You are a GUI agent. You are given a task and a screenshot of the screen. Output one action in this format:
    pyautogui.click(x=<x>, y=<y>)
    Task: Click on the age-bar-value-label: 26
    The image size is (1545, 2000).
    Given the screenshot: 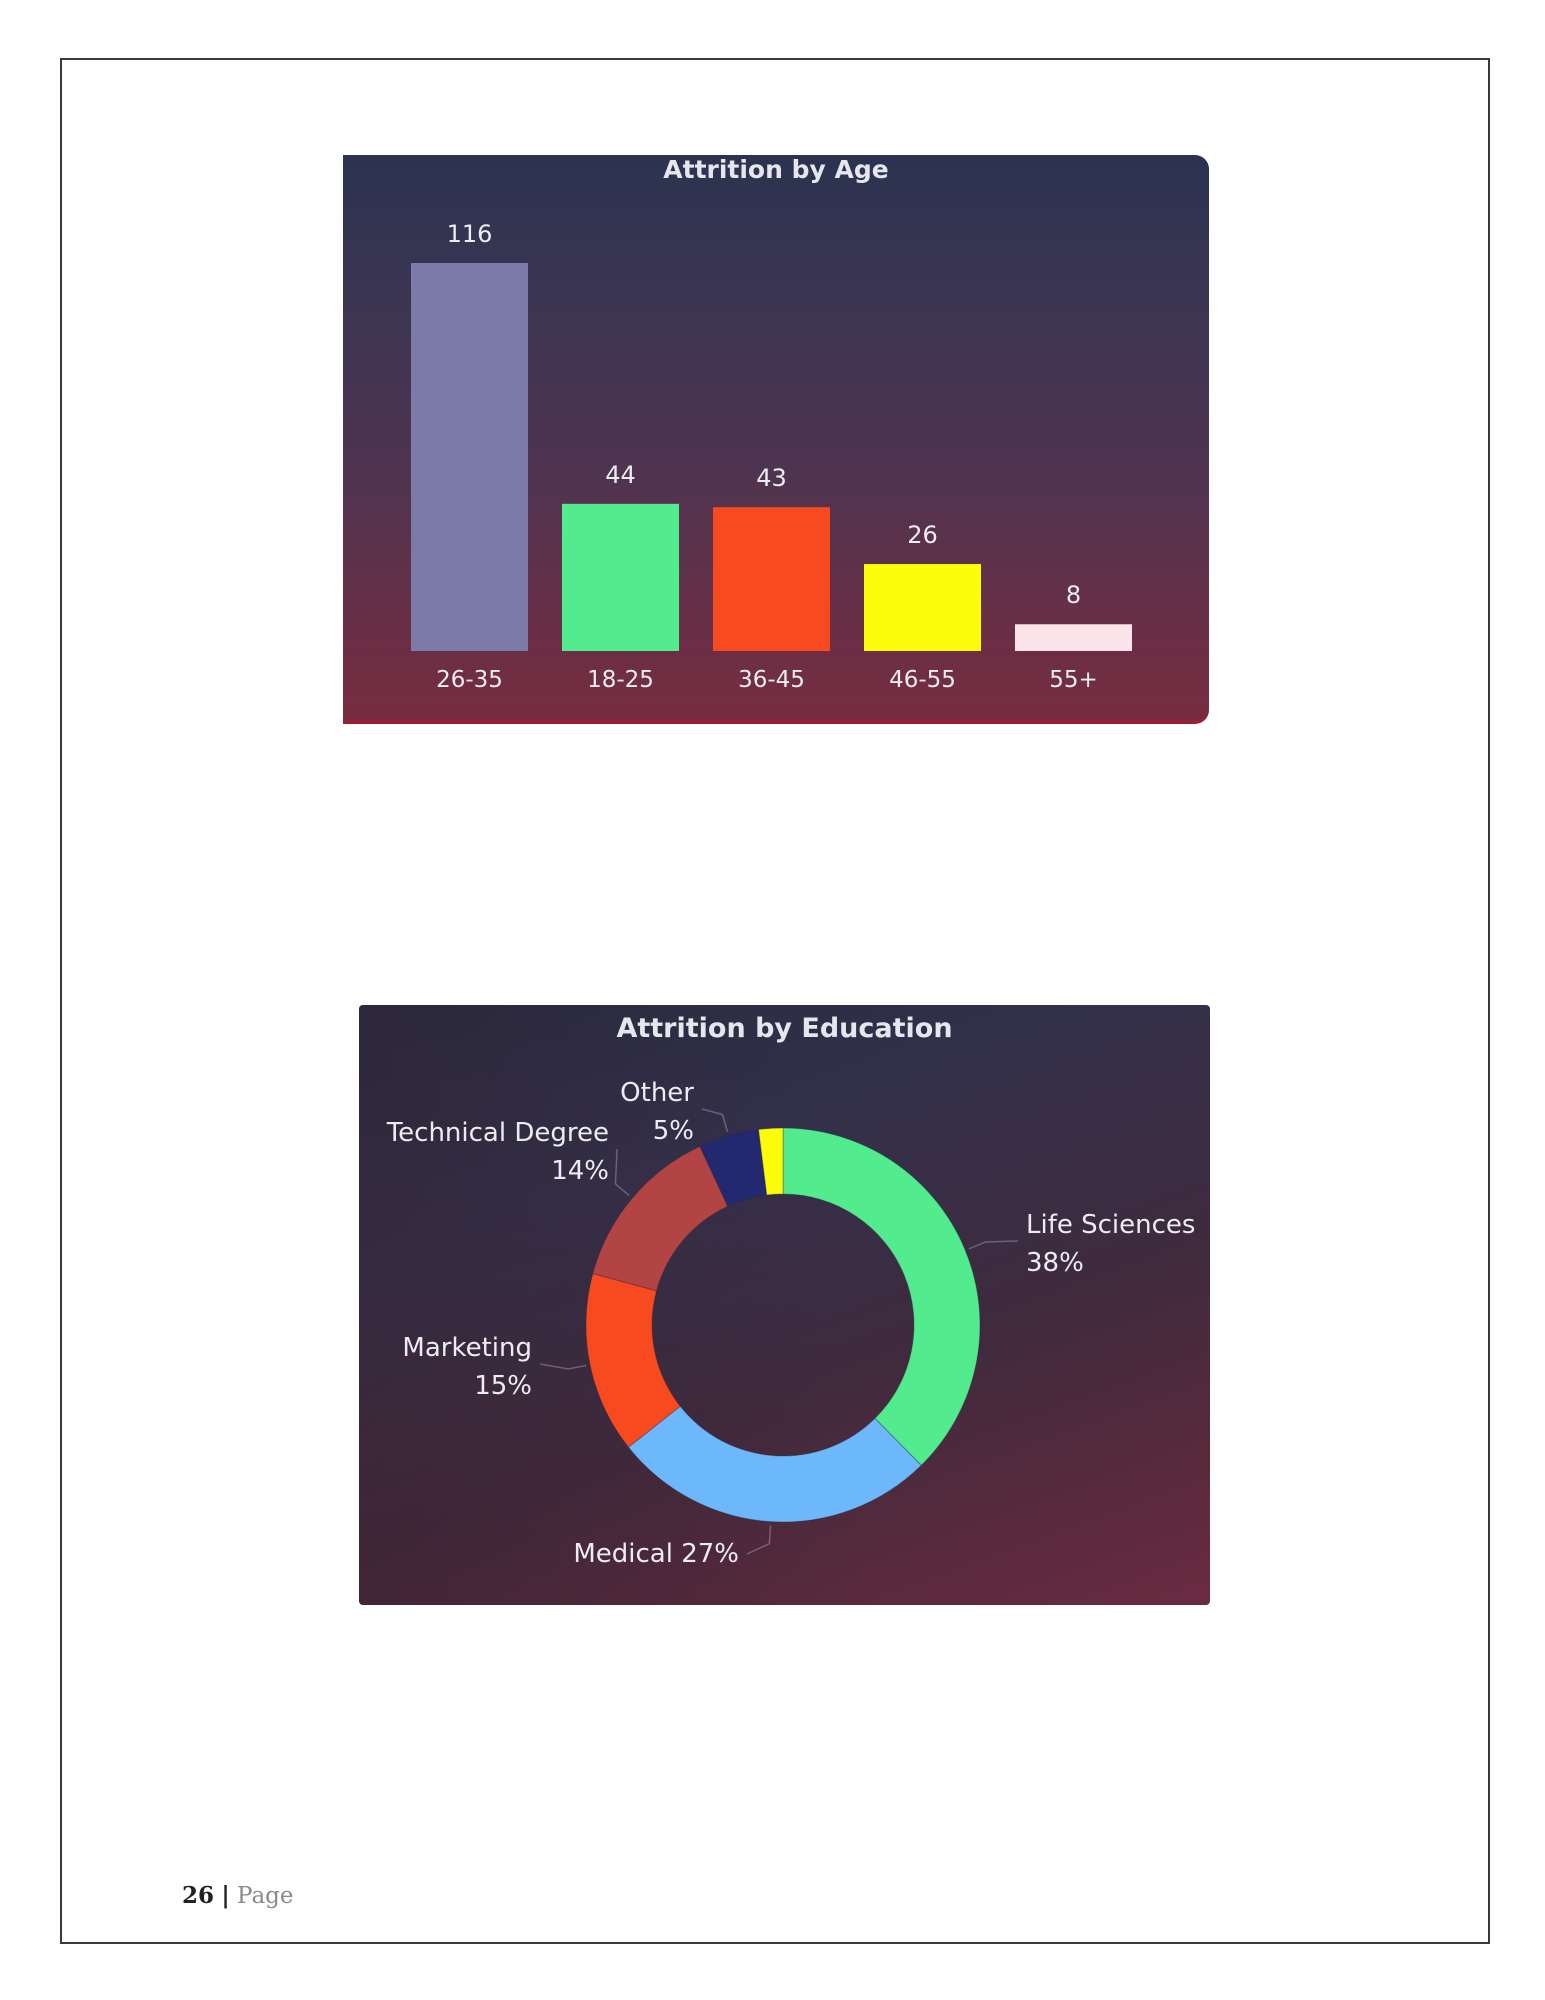 What is the action you would take?
    pyautogui.click(x=922, y=535)
    